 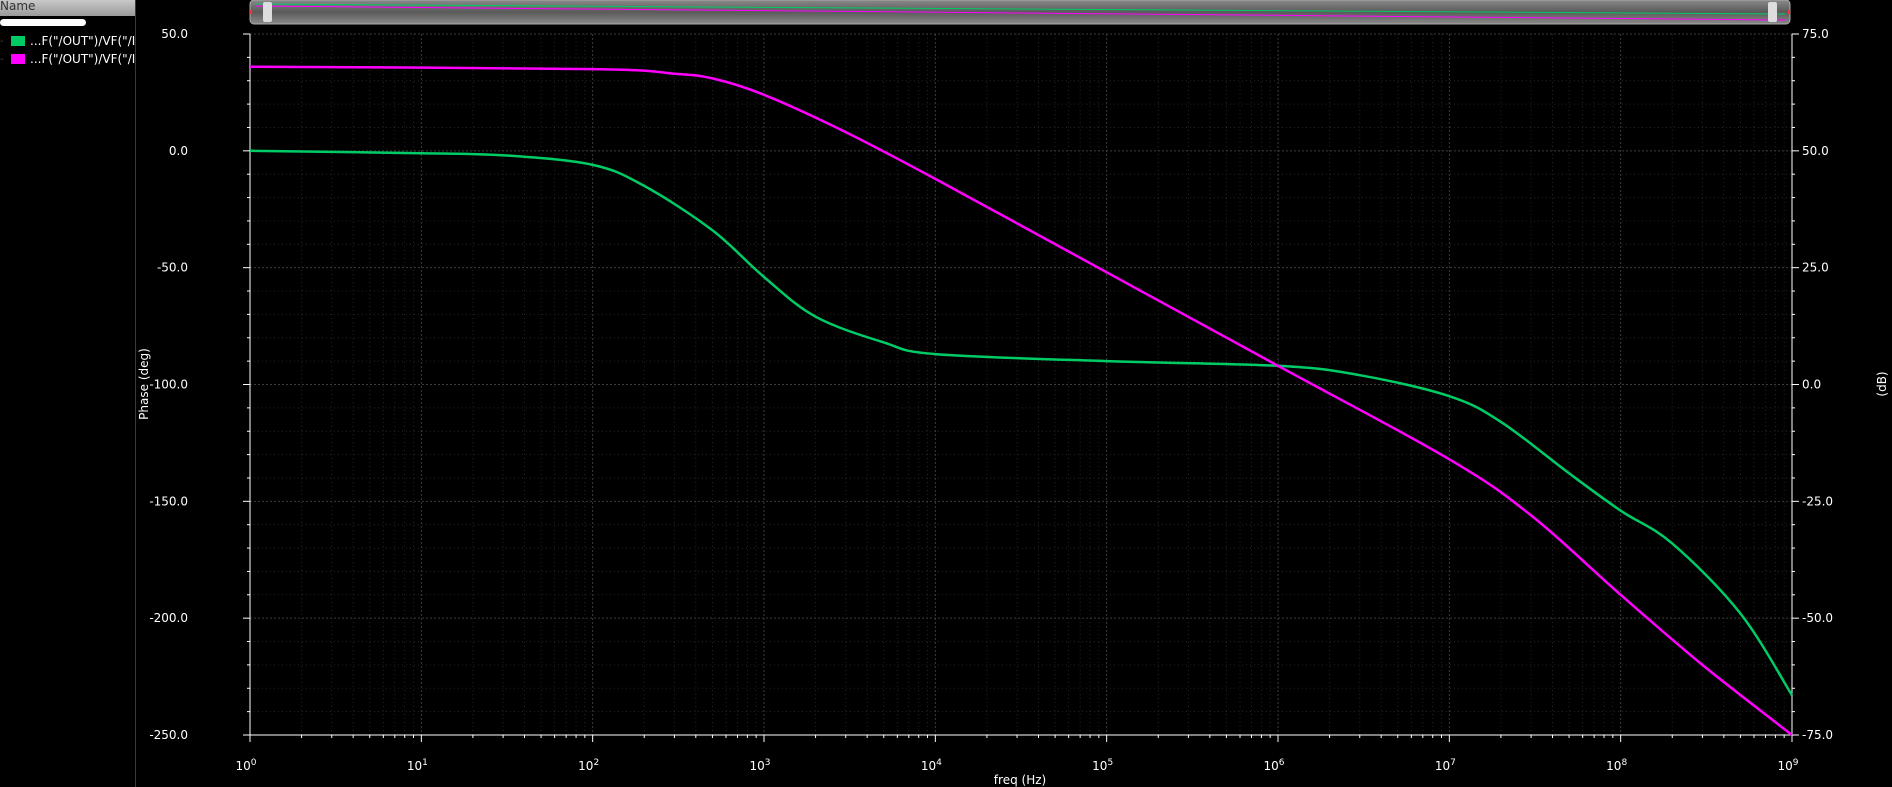 I want to click on x-tick-label: 101, so click(x=417, y=765).